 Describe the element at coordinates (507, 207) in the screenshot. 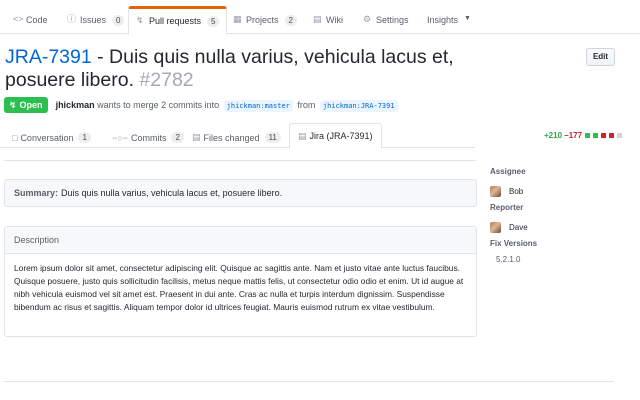

I see `reporter-label: Reporter` at that location.